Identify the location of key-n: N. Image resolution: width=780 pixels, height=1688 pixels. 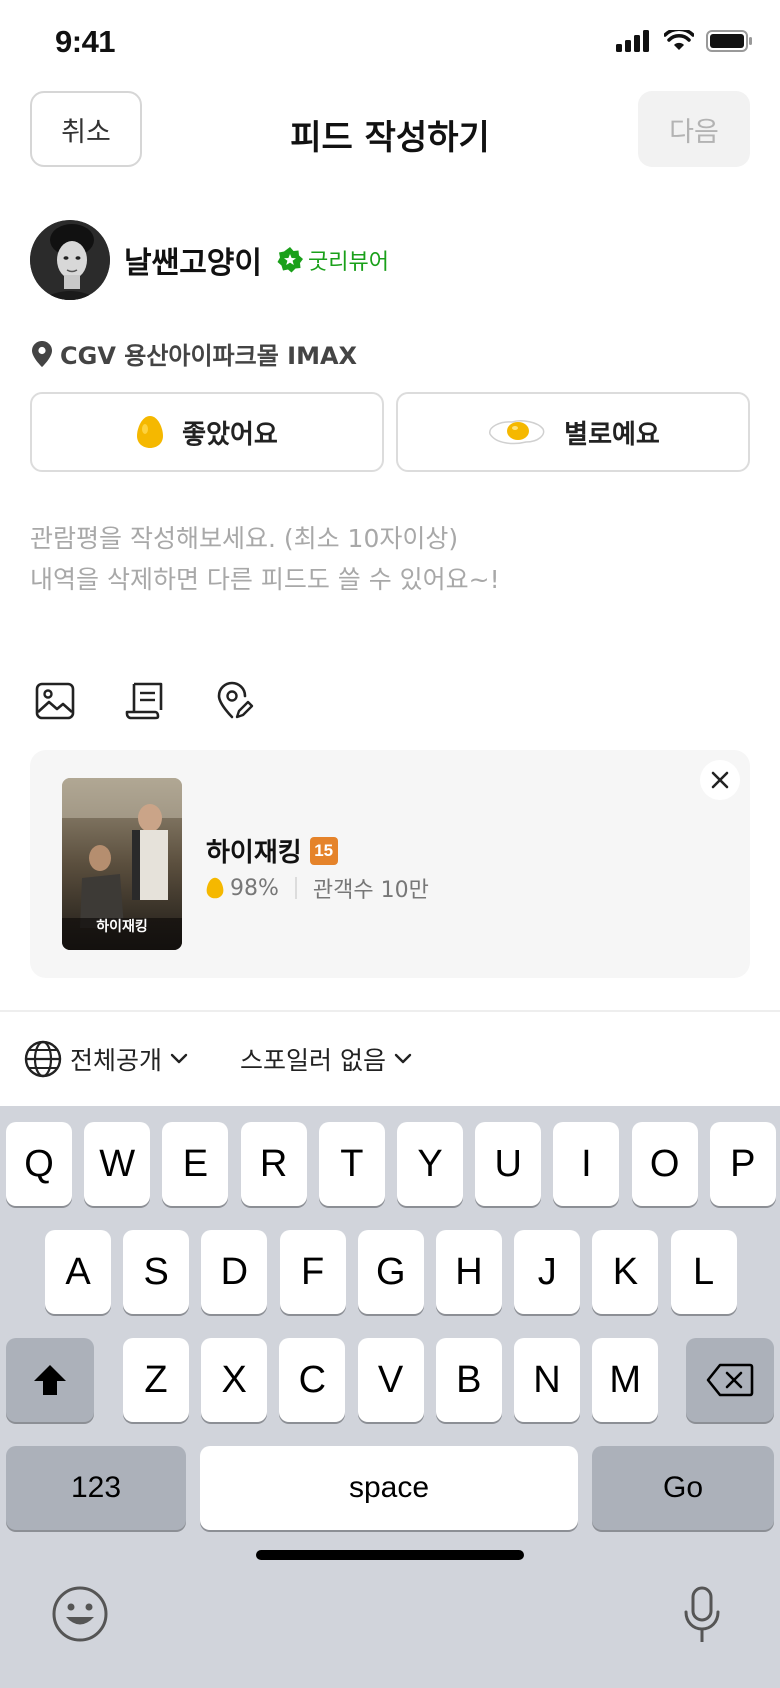
(547, 1380).